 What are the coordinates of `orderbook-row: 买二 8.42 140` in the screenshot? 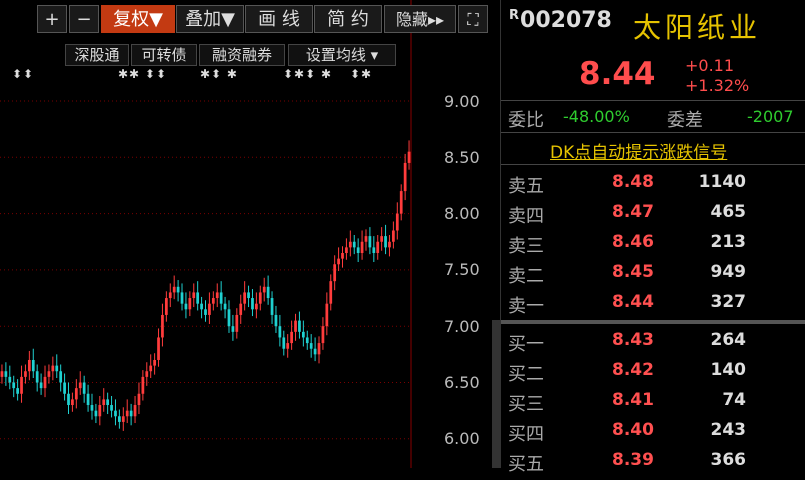 It's located at (653, 375).